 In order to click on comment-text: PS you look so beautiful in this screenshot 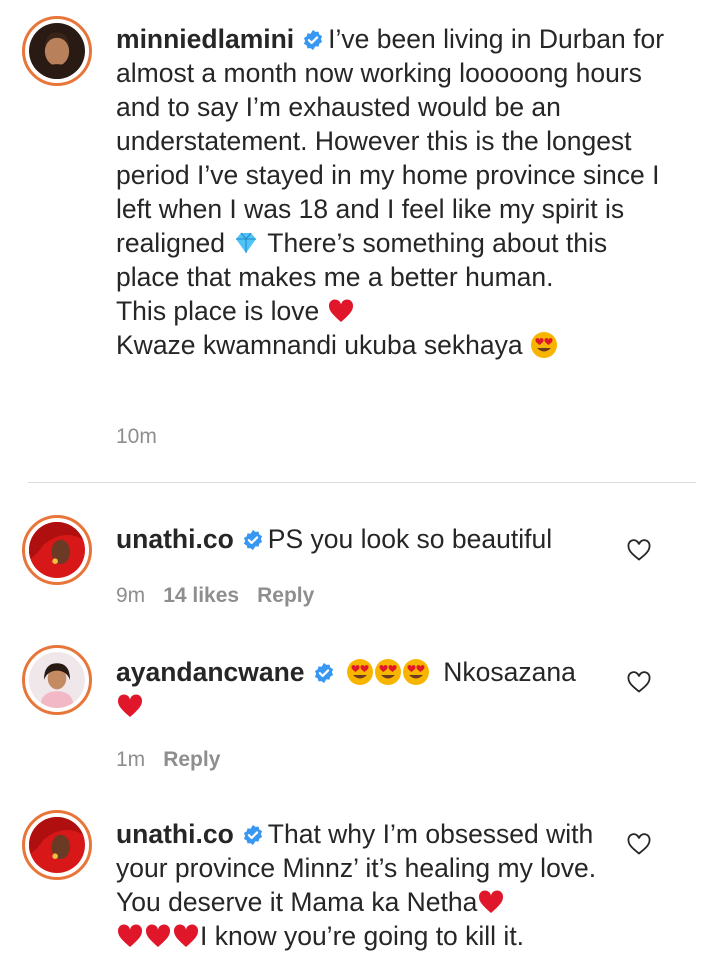, I will do `click(410, 539)`.